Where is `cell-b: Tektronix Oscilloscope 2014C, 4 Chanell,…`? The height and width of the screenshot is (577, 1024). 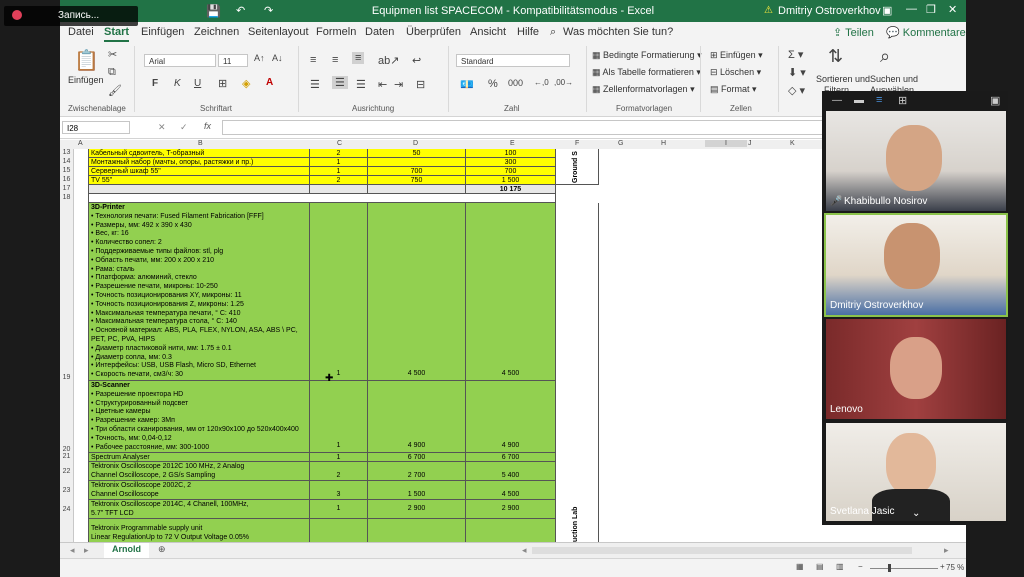 cell-b: Tektronix Oscilloscope 2014C, 4 Chanell,… is located at coordinates (199, 509).